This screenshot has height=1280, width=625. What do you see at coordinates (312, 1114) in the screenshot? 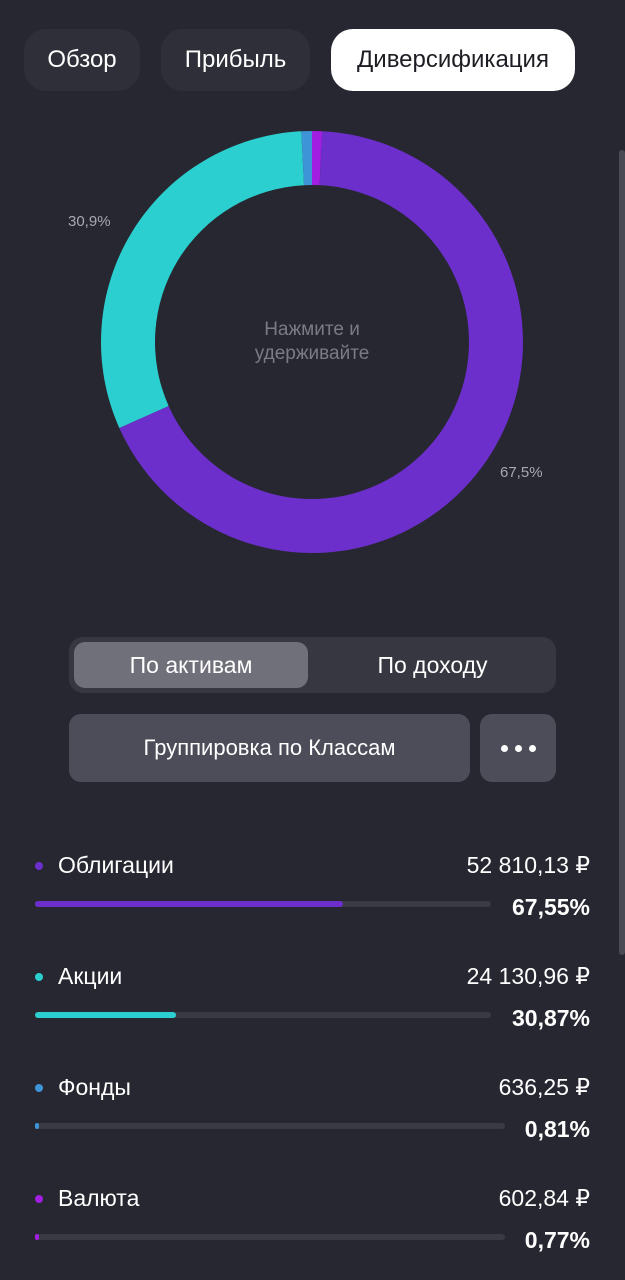
I see `asset-row-funds: Фонды 636,25 ₽ 0,81%` at bounding box center [312, 1114].